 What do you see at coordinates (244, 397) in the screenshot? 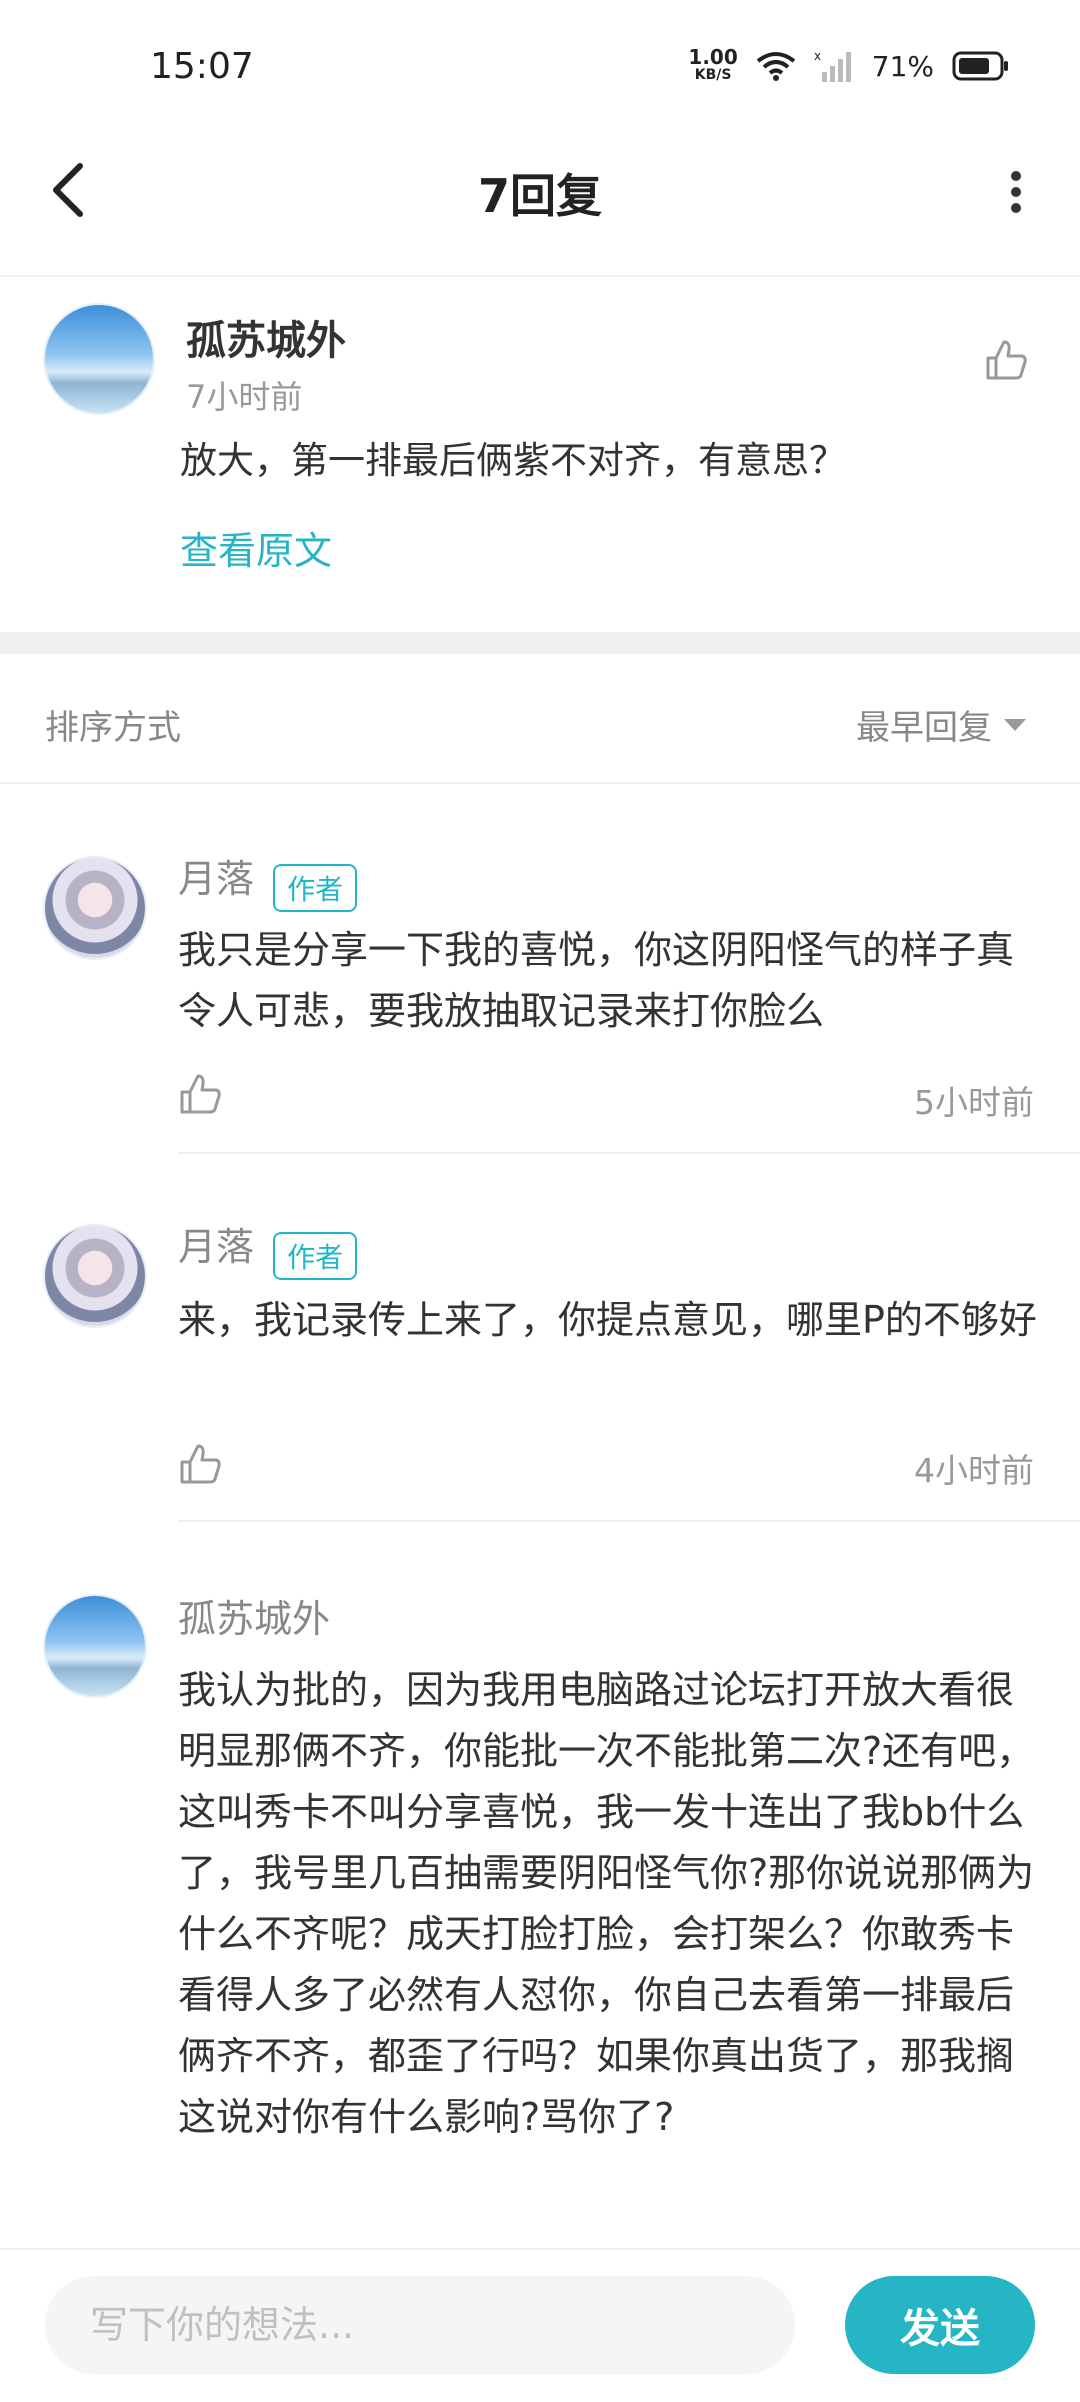
I see `post-time: 7小时前` at bounding box center [244, 397].